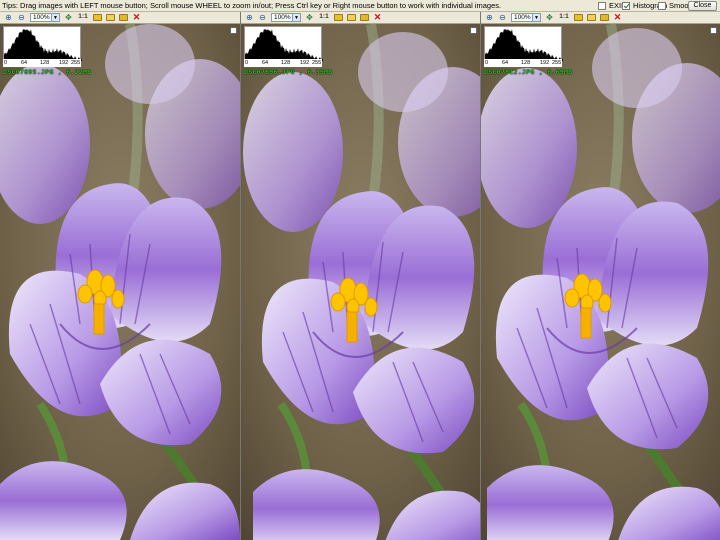 This screenshot has width=720, height=540. Describe the element at coordinates (626, 5) in the screenshot. I see `histogram-checkbox` at that location.